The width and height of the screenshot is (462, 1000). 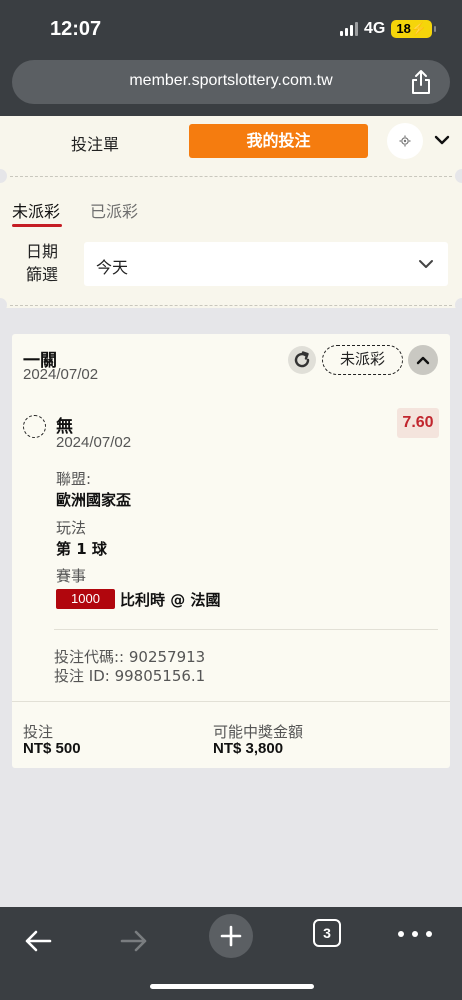 I want to click on status-badge: 未派彩, so click(x=362, y=360).